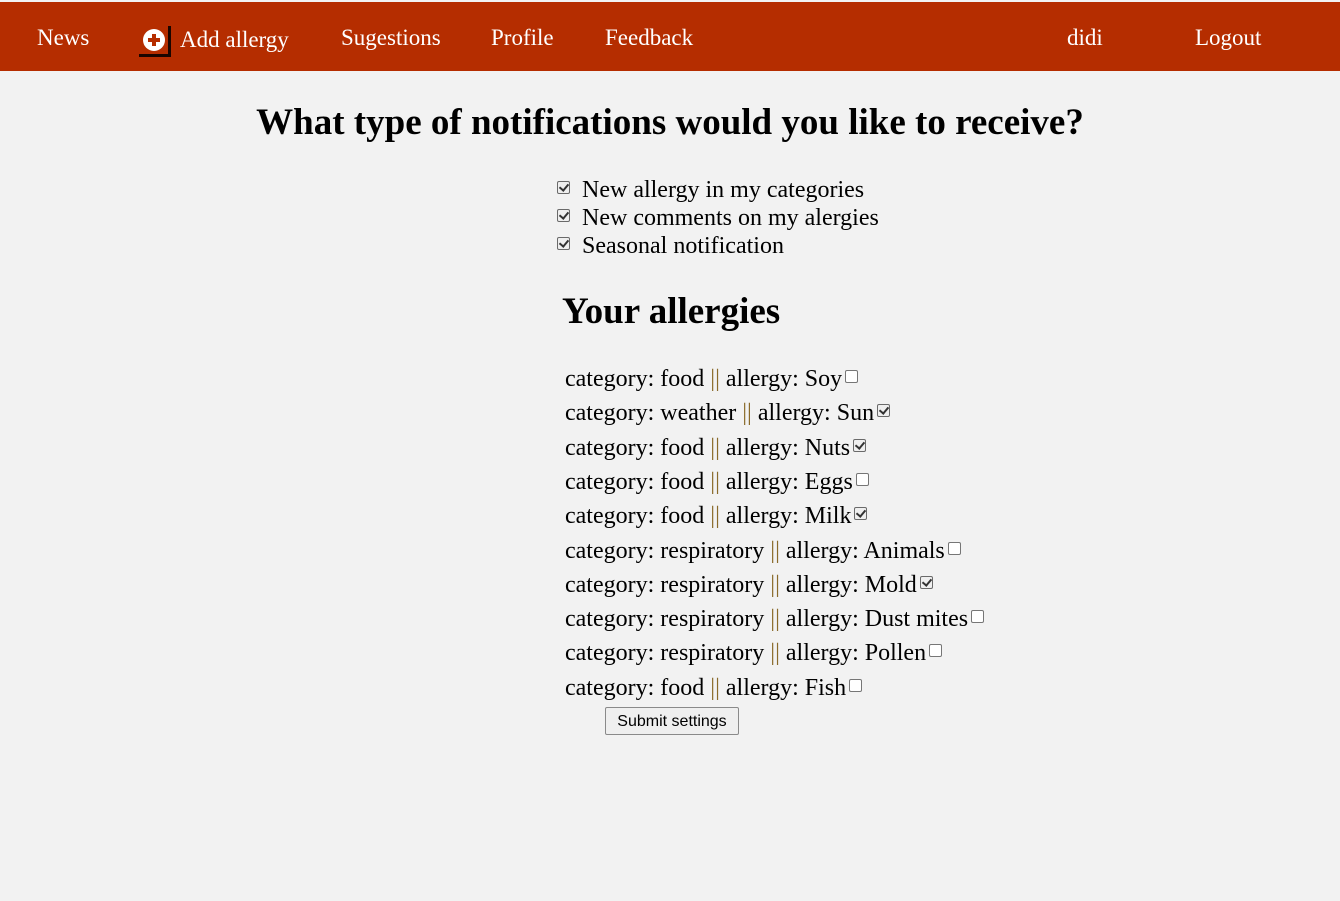  Describe the element at coordinates (63, 38) in the screenshot. I see `nav-news-link: News` at that location.